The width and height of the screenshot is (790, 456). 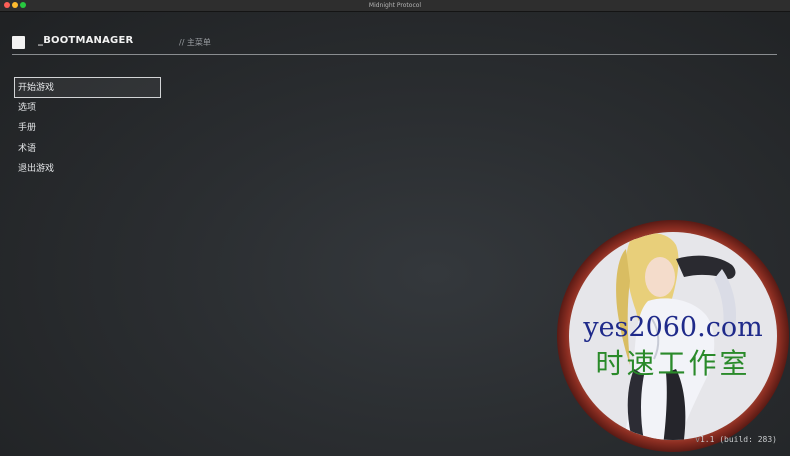 What do you see at coordinates (394, 54) in the screenshot?
I see `header-divider` at bounding box center [394, 54].